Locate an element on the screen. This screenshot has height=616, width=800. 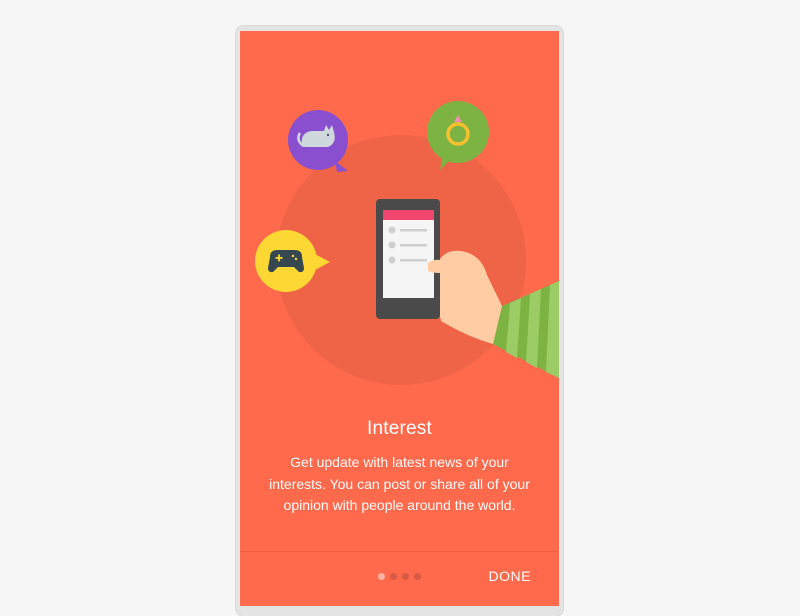
done-button: DONE is located at coordinates (510, 576).